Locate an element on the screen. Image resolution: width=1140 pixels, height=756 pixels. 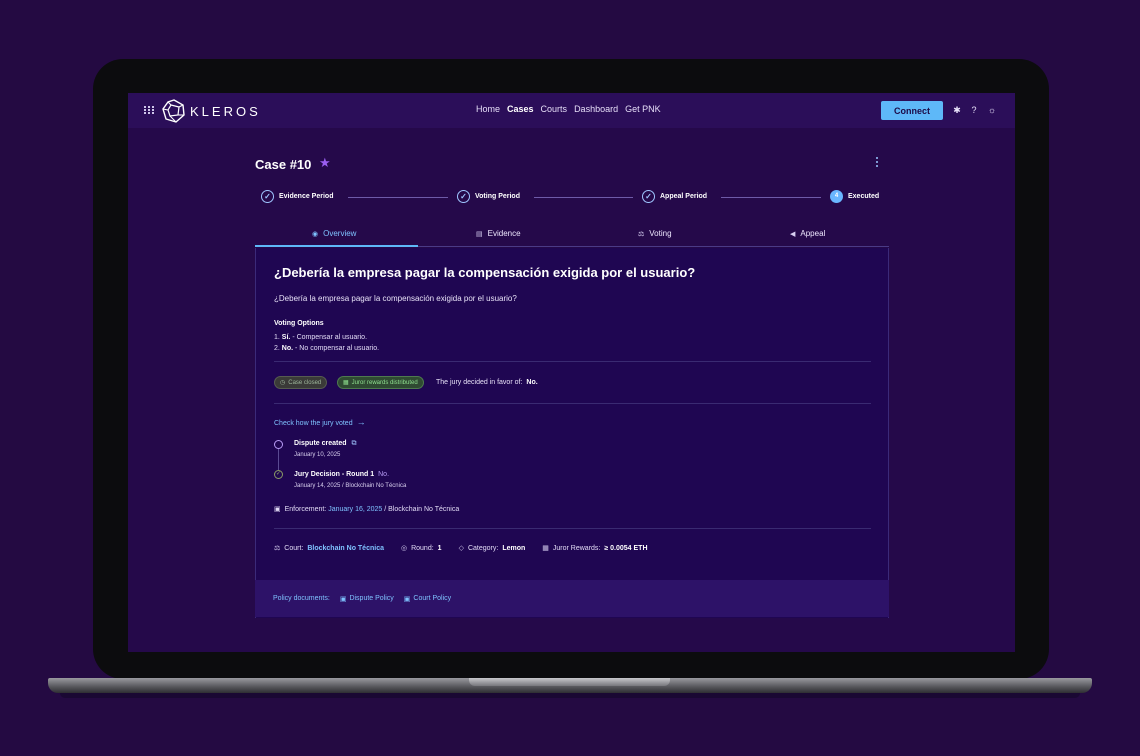
clock-icon: ◷ is located at coordinates (283, 383).